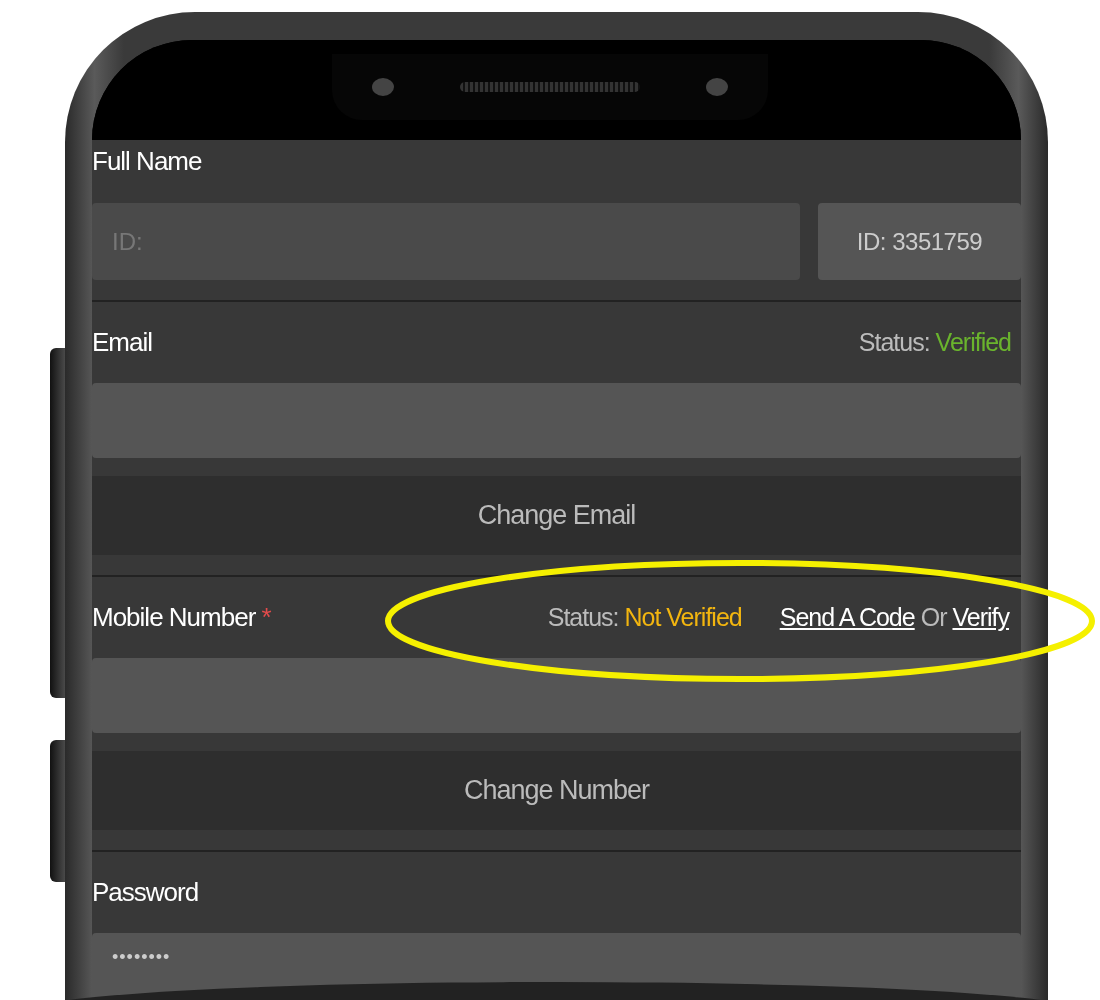 Image resolution: width=1100 pixels, height=1000 pixels. What do you see at coordinates (147, 161) in the screenshot?
I see `field-label: Full Name` at bounding box center [147, 161].